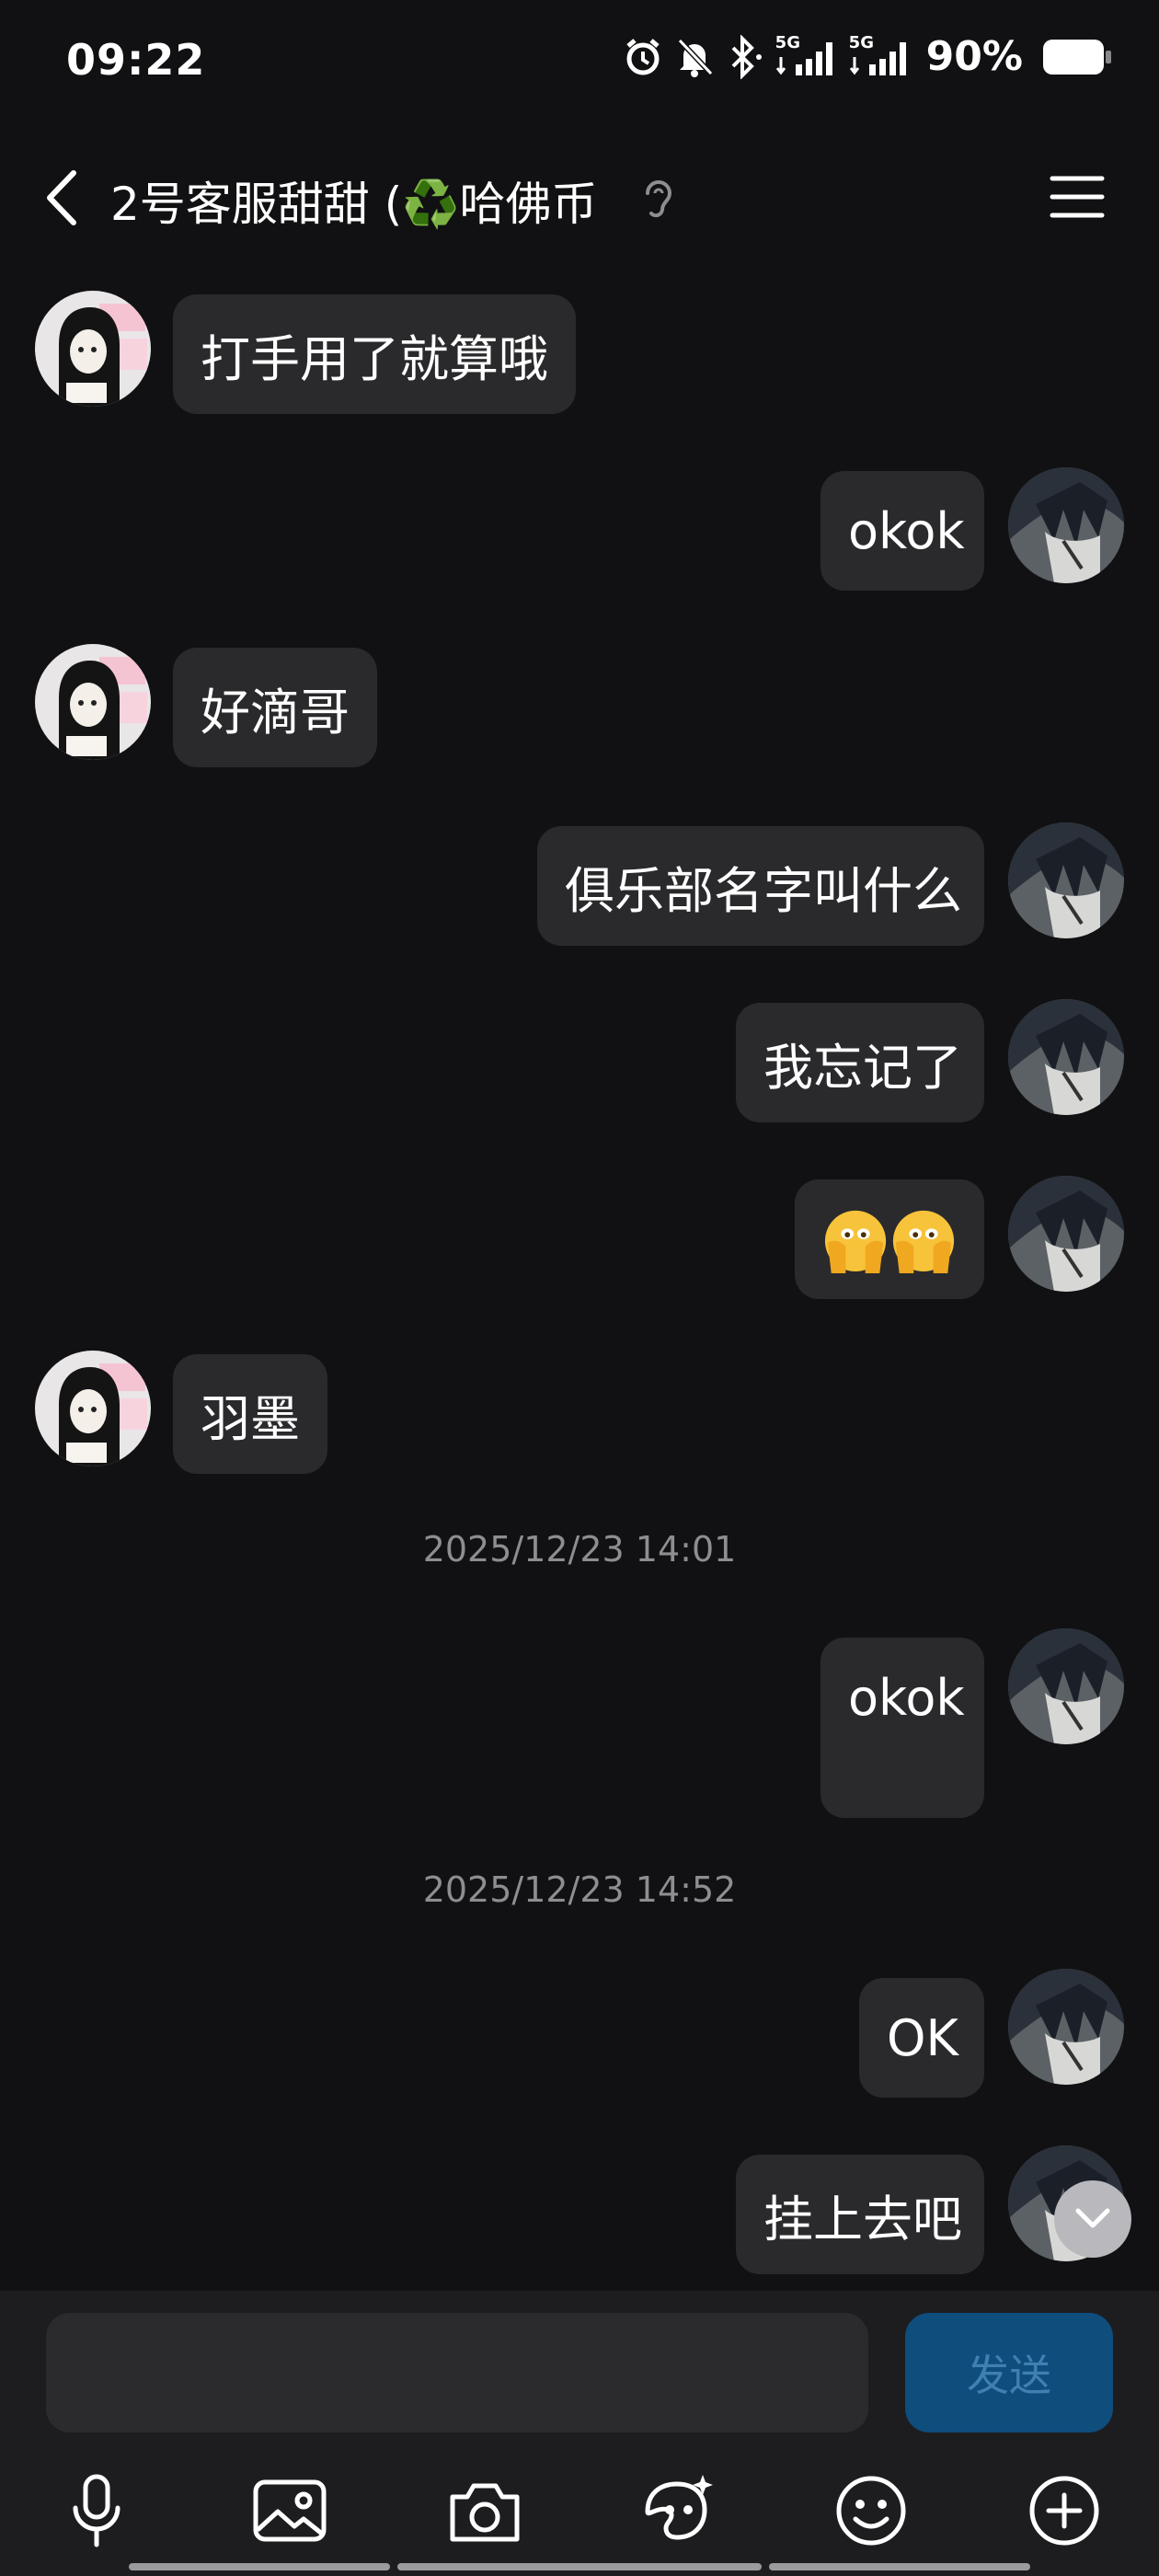  Describe the element at coordinates (579, 1890) in the screenshot. I see `timestamp: 2025/12/23 14:52` at that location.